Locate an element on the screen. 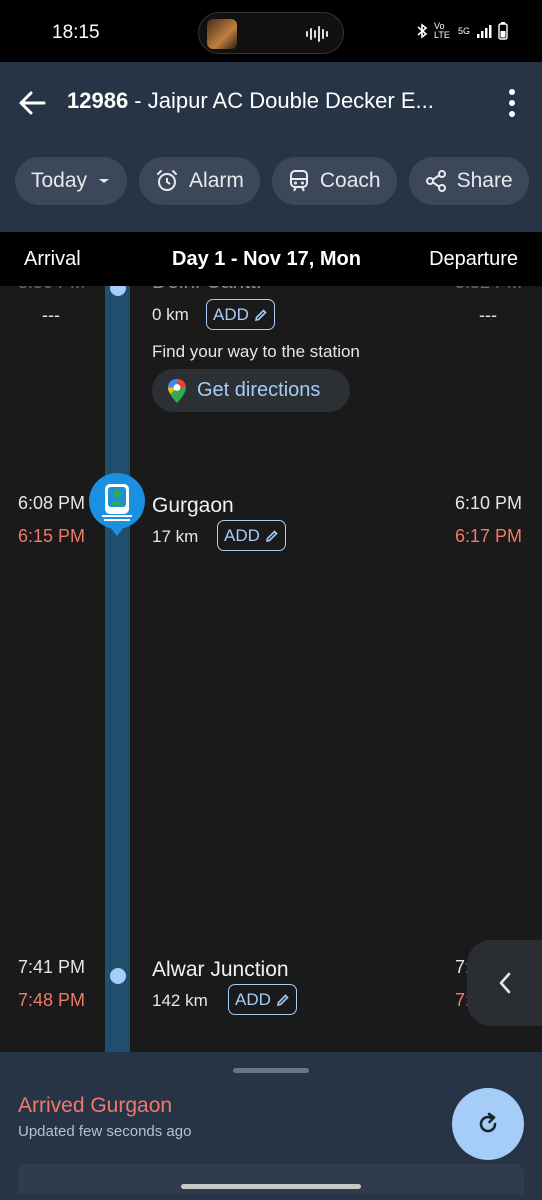 This screenshot has width=542, height=1200. arrival-scheduled-time: 6:08 PM is located at coordinates (52, 503).